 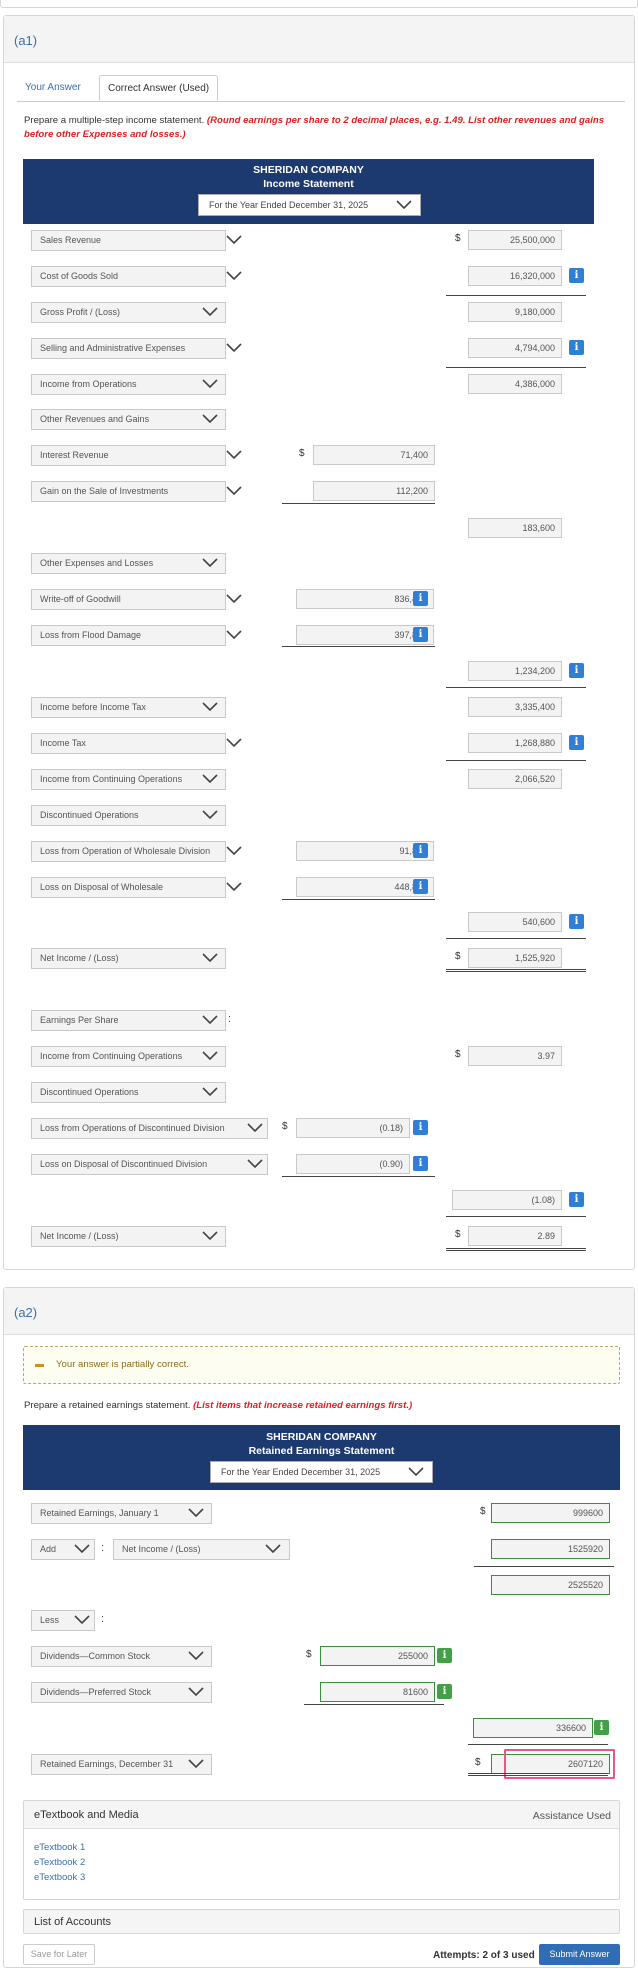 I want to click on select-re-january: Retained Earnings, January 1, so click(x=121, y=1513).